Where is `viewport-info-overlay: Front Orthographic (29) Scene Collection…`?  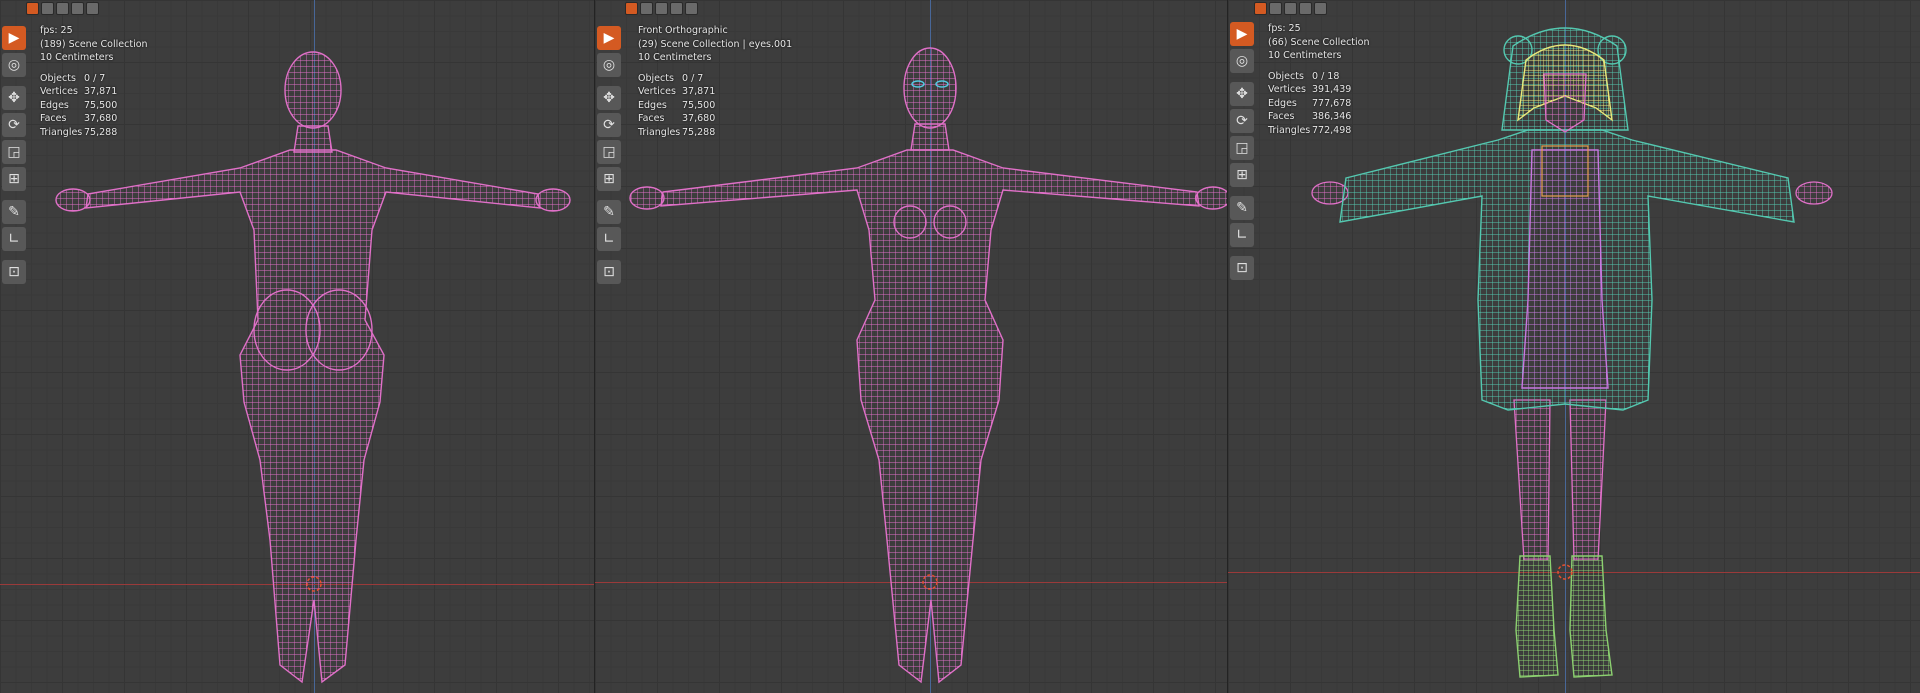
viewport-info-overlay: Front Orthographic (29) Scene Collection… is located at coordinates (715, 81).